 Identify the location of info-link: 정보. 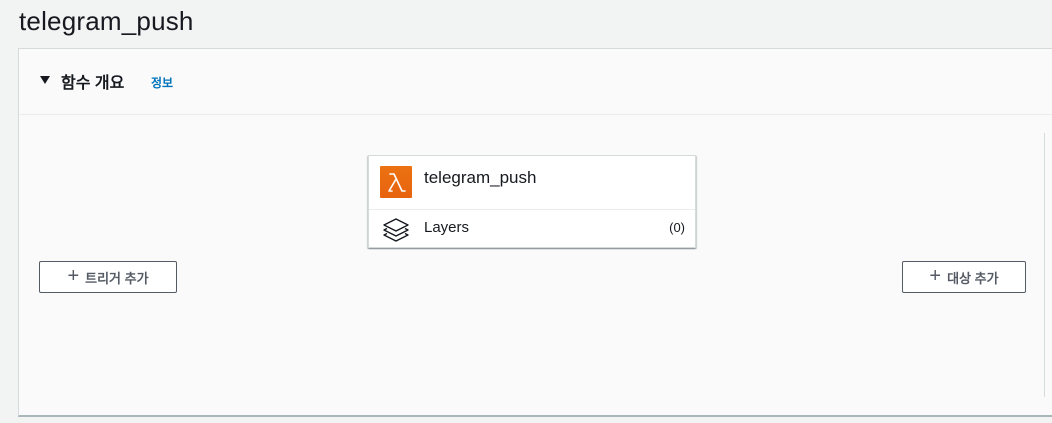
(162, 82).